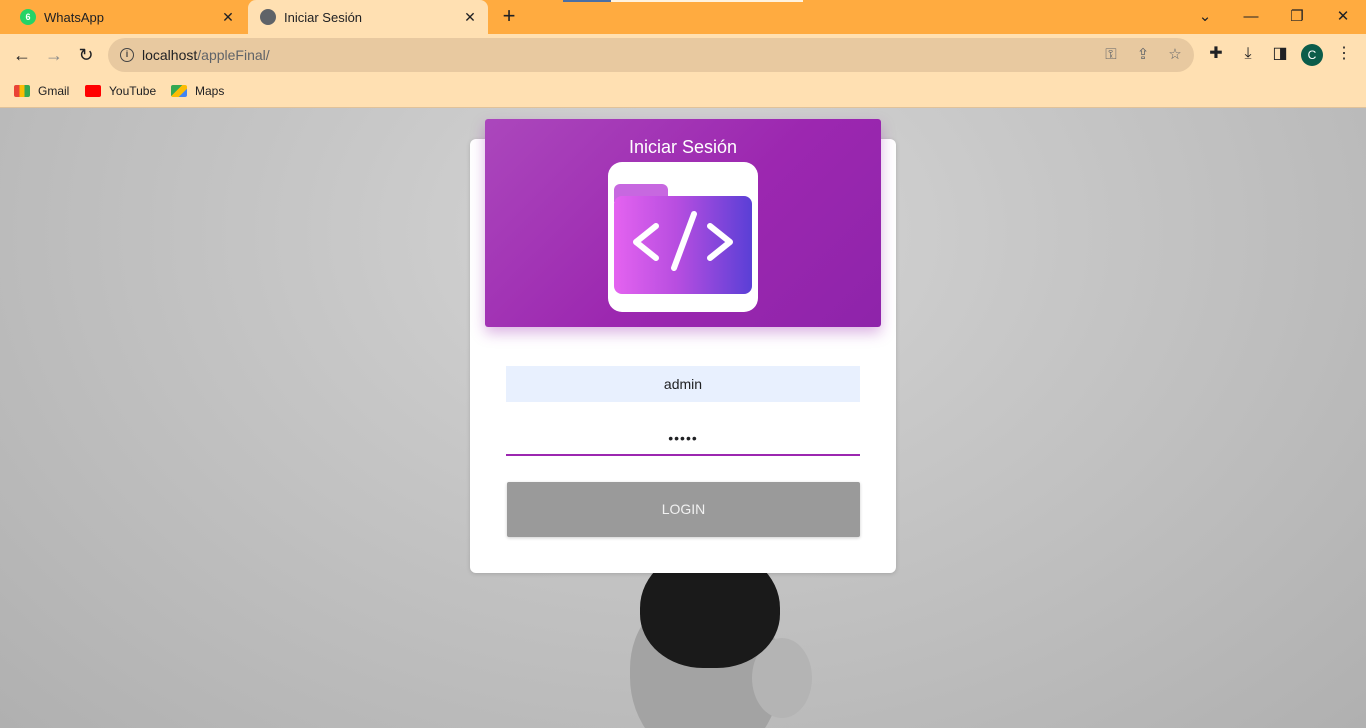  I want to click on tab-title: WhatsApp, so click(74, 17).